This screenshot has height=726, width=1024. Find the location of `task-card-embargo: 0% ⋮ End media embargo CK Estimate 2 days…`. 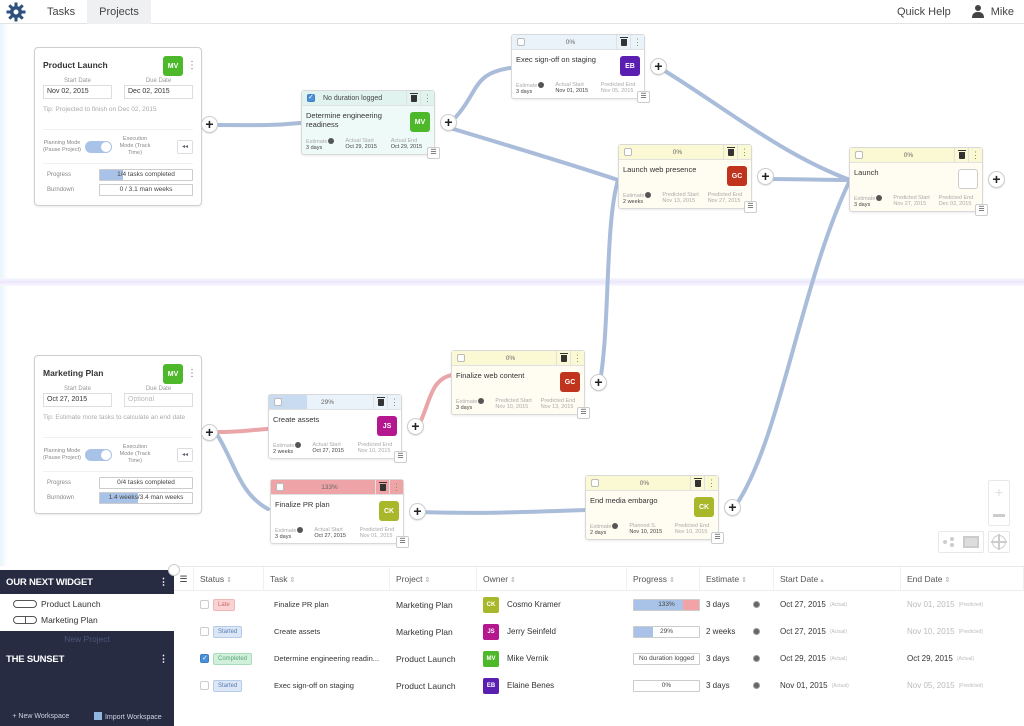

task-card-embargo: 0% ⋮ End media embargo CK Estimate 2 days… is located at coordinates (654, 509).